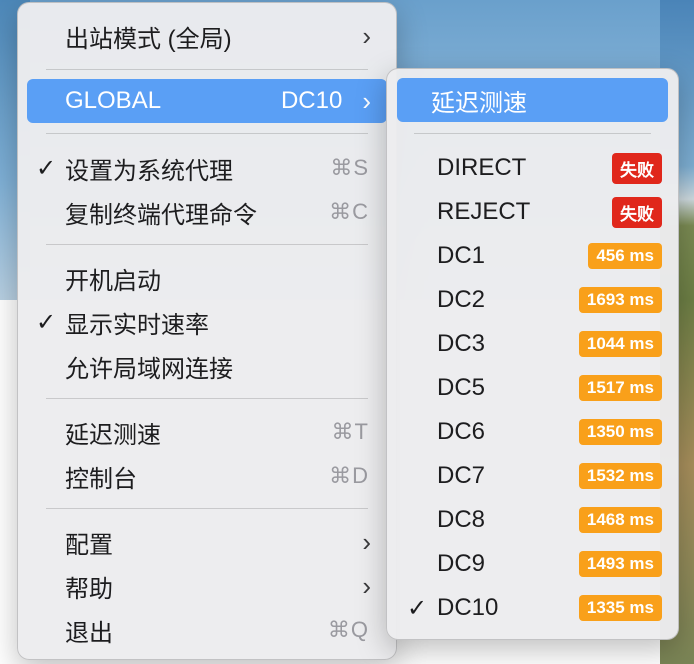 This screenshot has height=664, width=694. Describe the element at coordinates (532, 168) in the screenshot. I see `proxy-item-direct: DIRECT 失败` at that location.